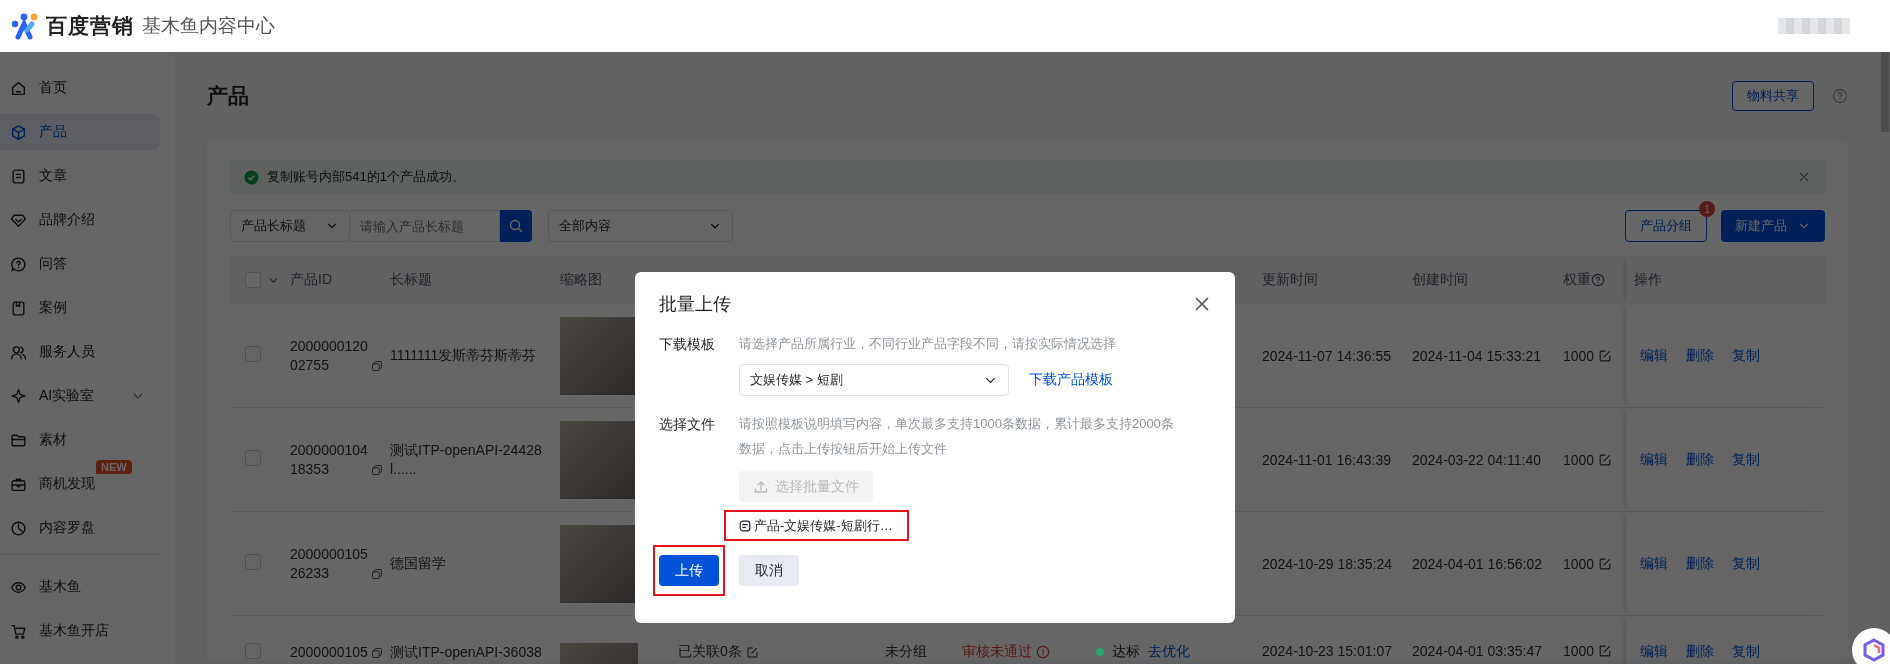 The width and height of the screenshot is (1890, 664). Describe the element at coordinates (464, 355) in the screenshot. I see `product-title: 1111111发斯蒂芬斯蒂芬` at that location.